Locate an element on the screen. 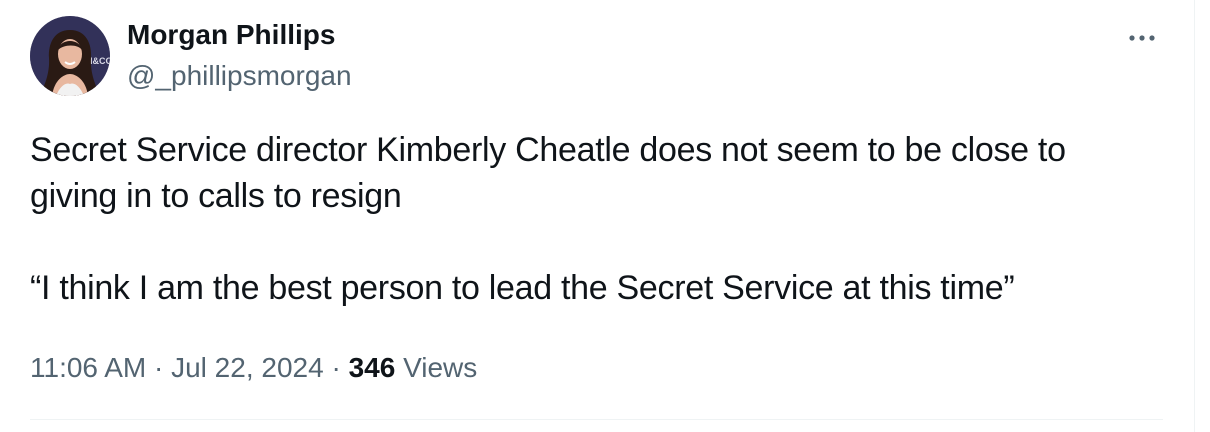 This screenshot has width=1210, height=432. author-handle: @_phillipsmorgan is located at coordinates (239, 76).